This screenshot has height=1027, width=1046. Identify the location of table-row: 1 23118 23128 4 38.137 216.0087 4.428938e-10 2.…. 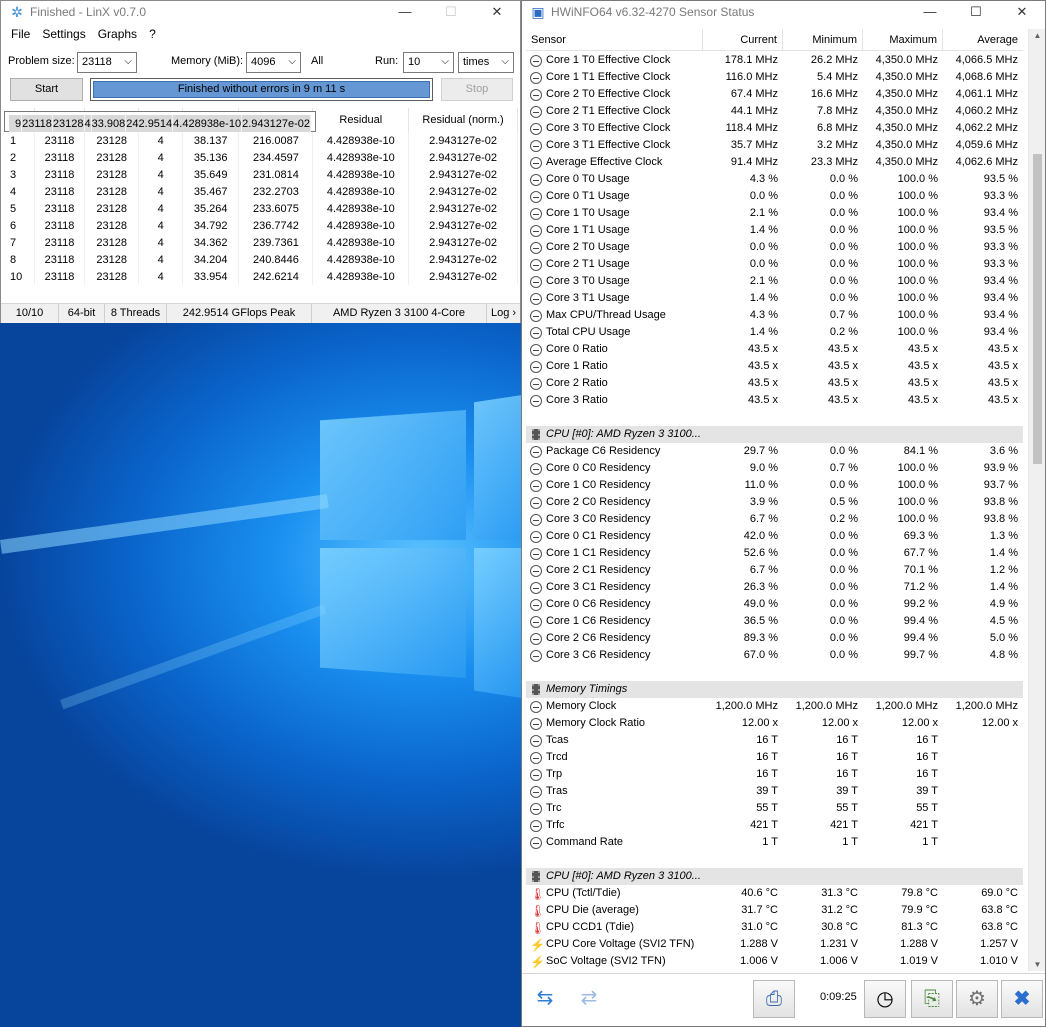
(261, 140).